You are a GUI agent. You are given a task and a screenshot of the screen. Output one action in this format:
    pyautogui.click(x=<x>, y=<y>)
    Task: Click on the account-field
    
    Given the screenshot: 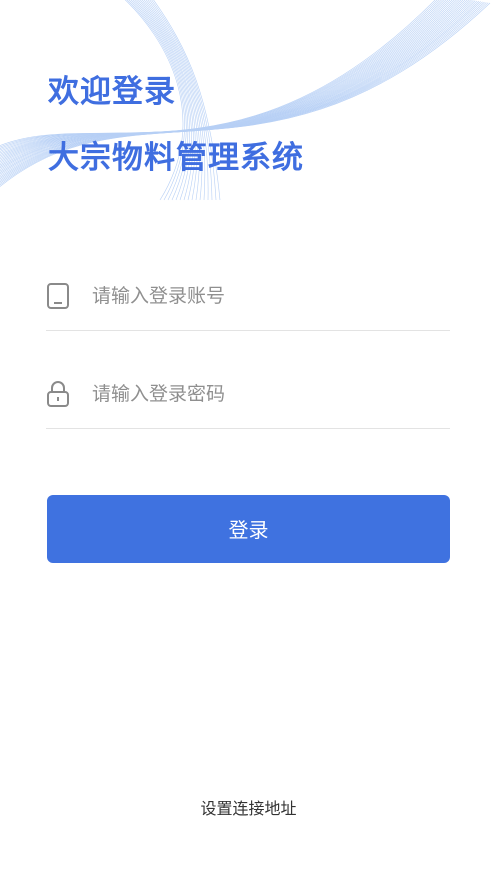 What is the action you would take?
    pyautogui.click(x=248, y=299)
    